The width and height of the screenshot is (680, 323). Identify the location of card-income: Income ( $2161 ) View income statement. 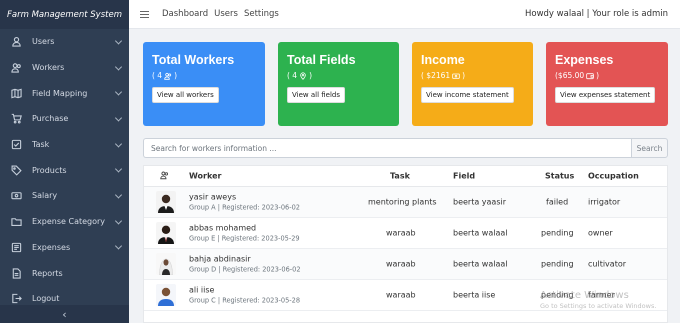
(472, 84).